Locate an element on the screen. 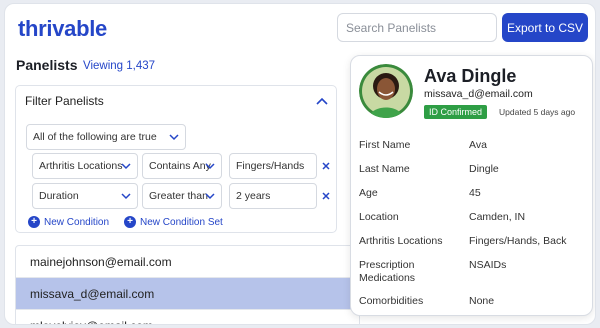 Image resolution: width=600 pixels, height=328 pixels. field-row: Arthritis Locations Fingers/Hands, Back is located at coordinates (474, 247).